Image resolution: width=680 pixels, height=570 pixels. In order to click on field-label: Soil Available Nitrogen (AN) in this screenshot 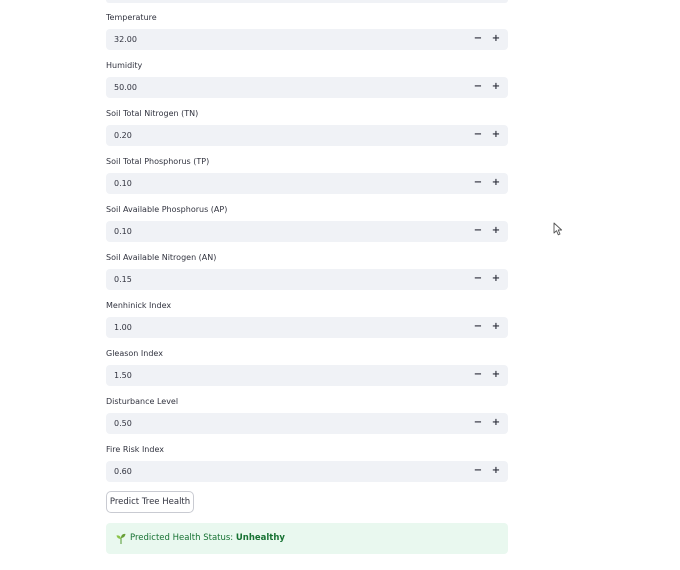, I will do `click(161, 257)`.